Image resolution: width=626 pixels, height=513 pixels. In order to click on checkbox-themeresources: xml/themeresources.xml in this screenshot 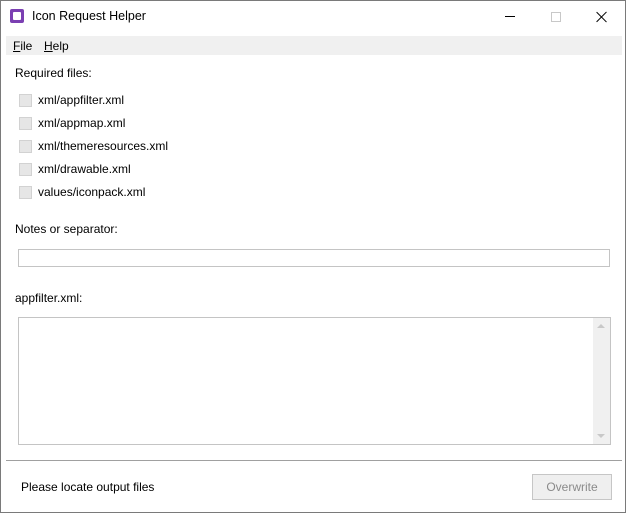, I will do `click(93, 146)`.